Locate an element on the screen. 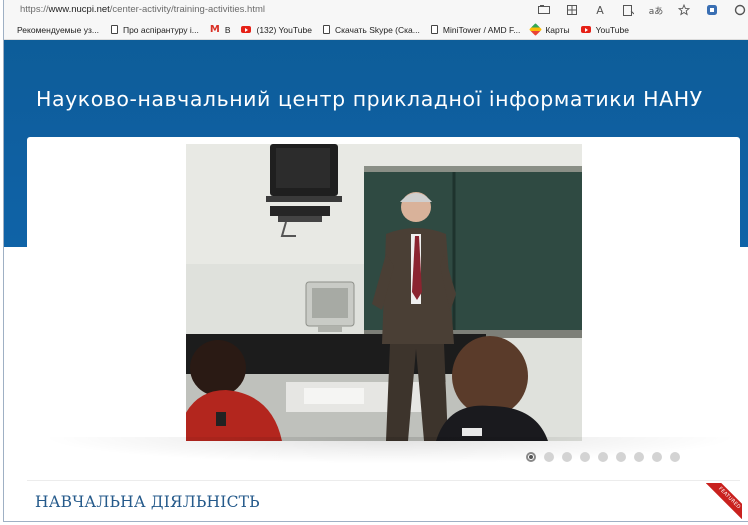 The height and width of the screenshot is (525, 748). featured-badge: FEATURED is located at coordinates (724, 501).